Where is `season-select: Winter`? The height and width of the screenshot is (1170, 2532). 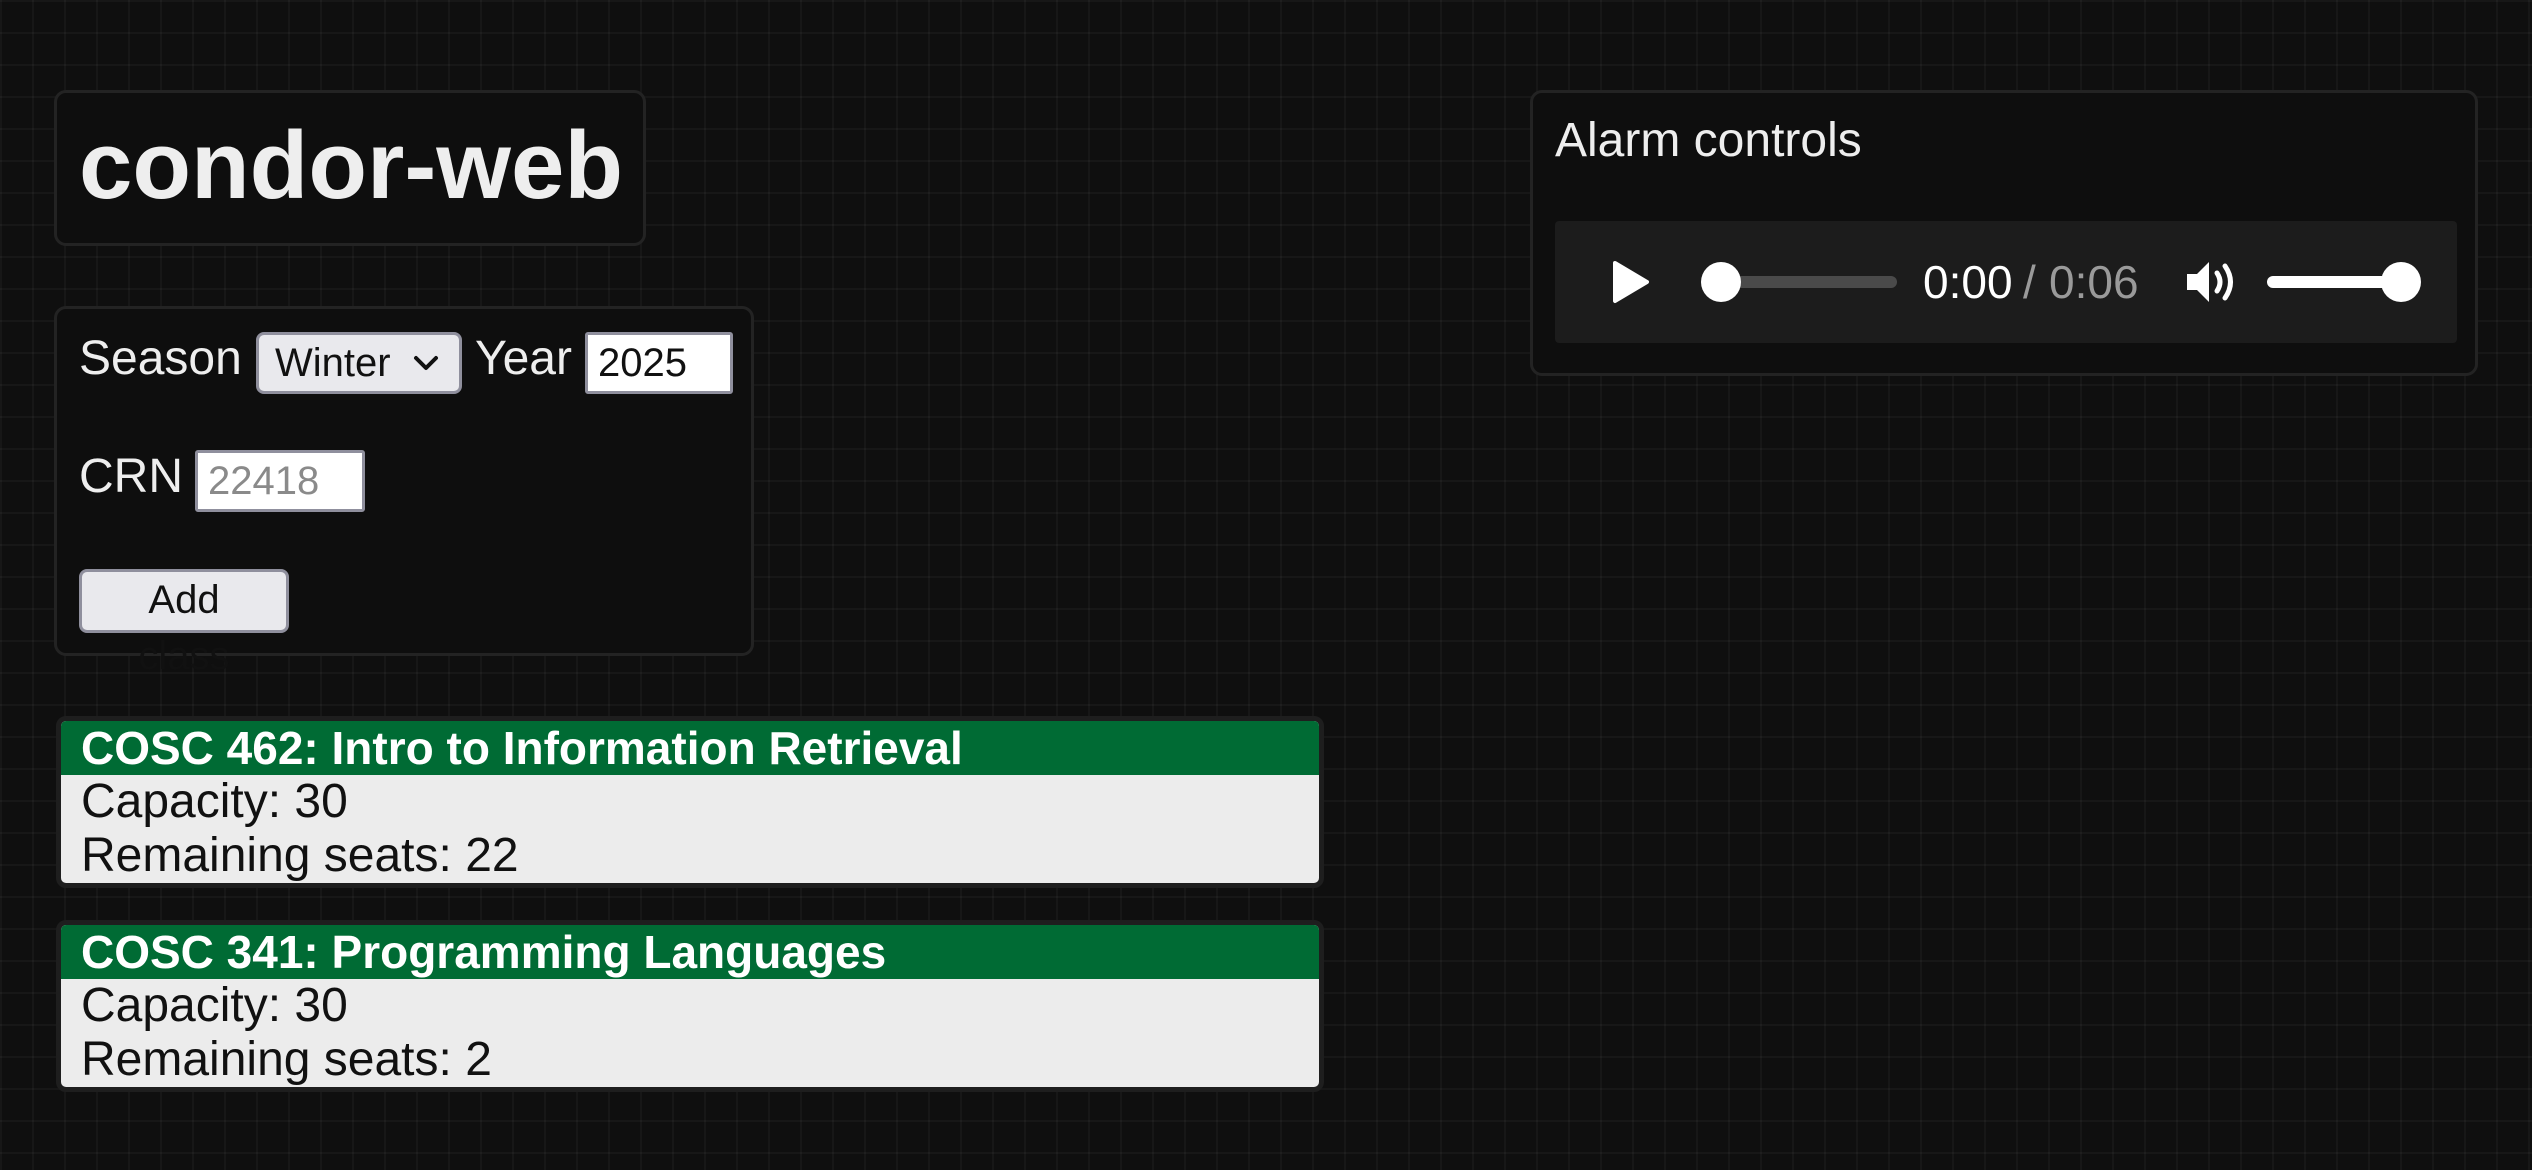 season-select: Winter is located at coordinates (359, 363).